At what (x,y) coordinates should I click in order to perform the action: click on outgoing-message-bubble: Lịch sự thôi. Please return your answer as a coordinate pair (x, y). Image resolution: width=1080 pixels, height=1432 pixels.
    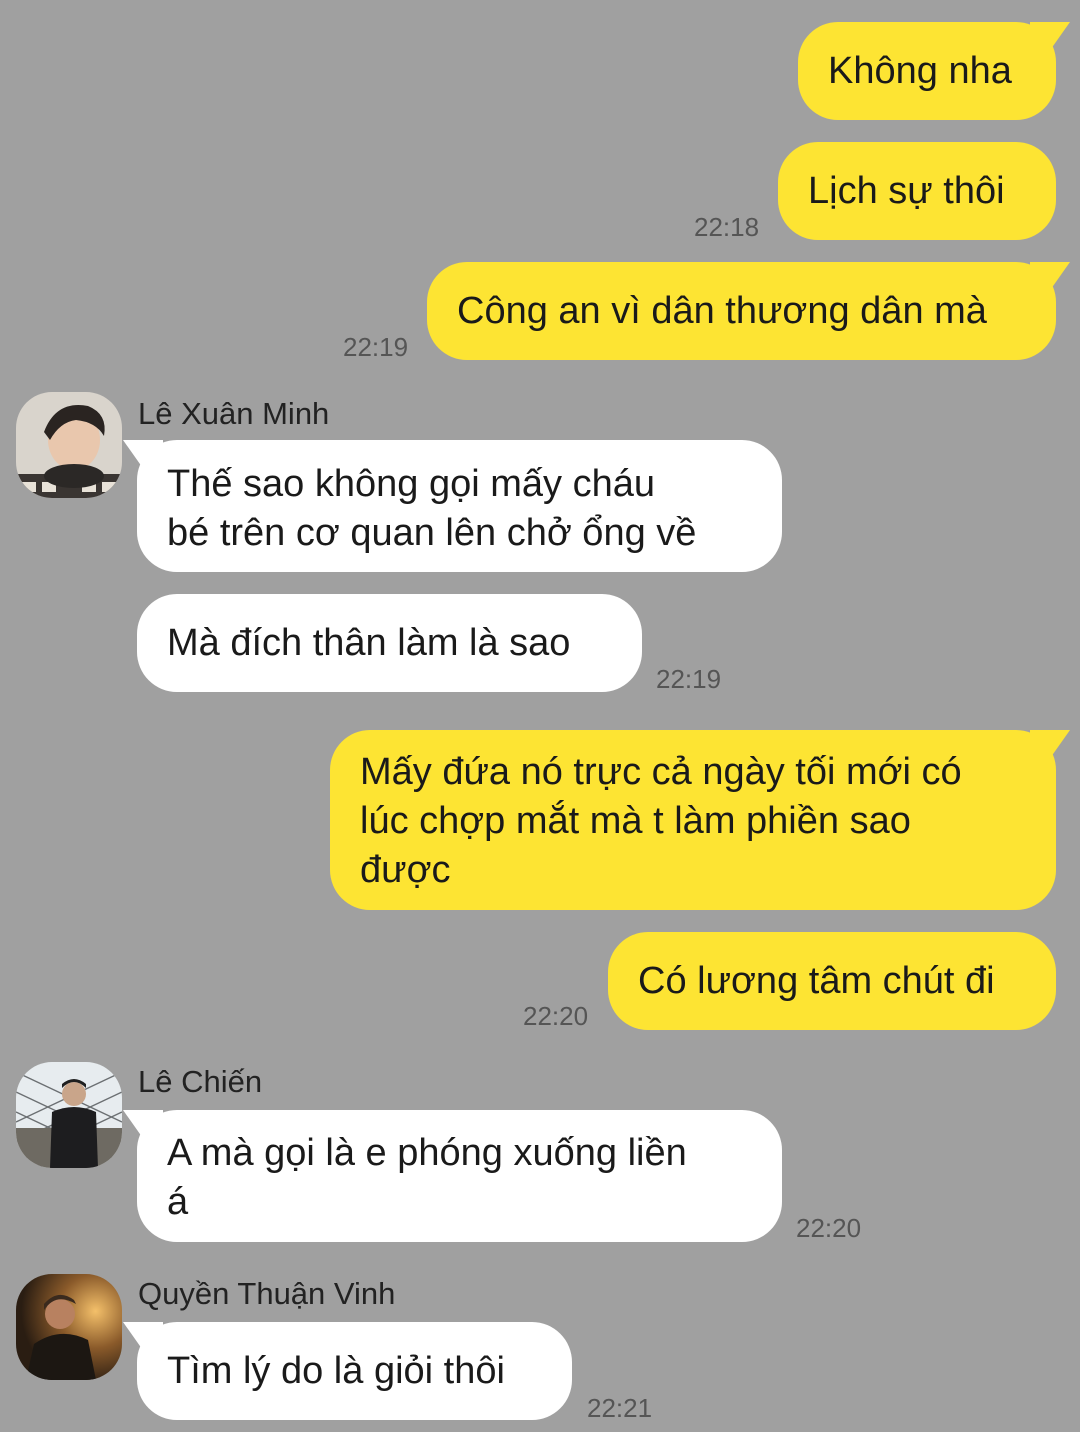
    Looking at the image, I should click on (917, 191).